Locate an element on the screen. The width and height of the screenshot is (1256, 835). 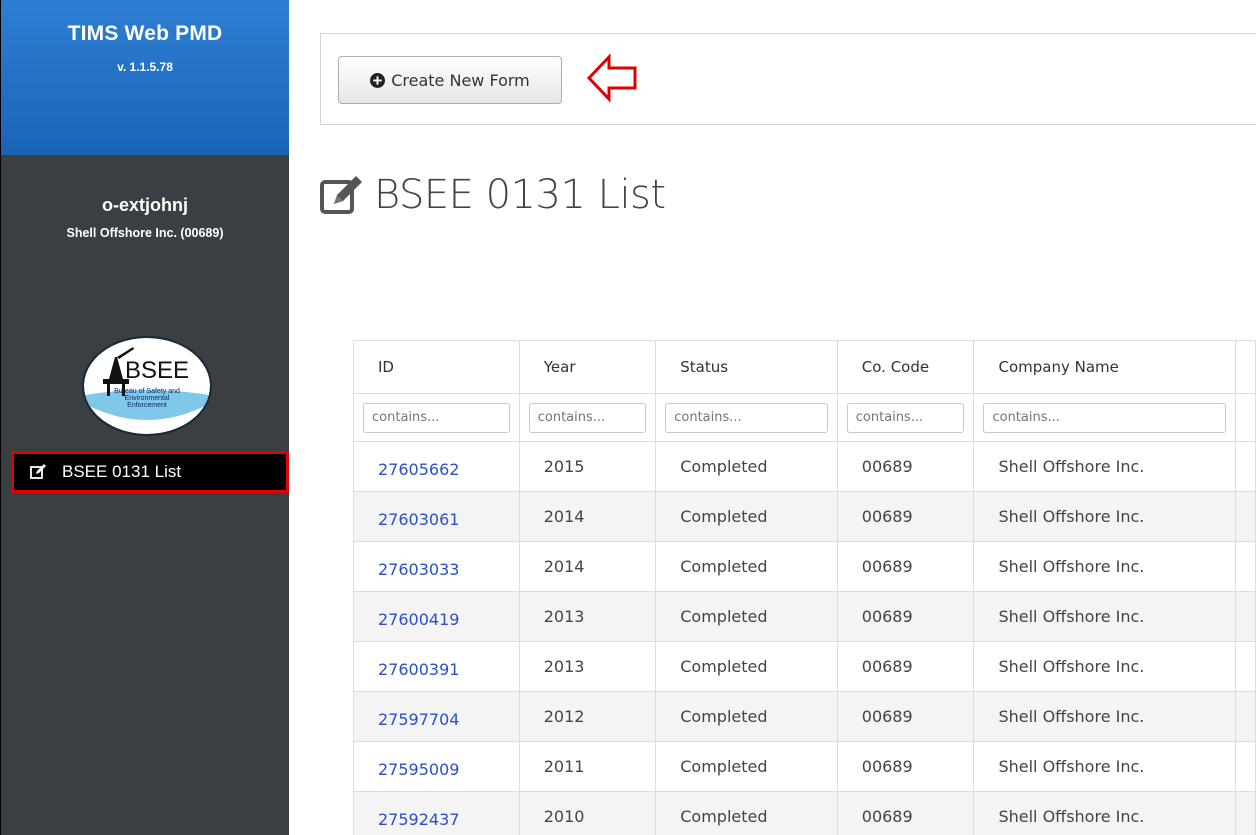
cell-year: 2015 is located at coordinates (587, 466).